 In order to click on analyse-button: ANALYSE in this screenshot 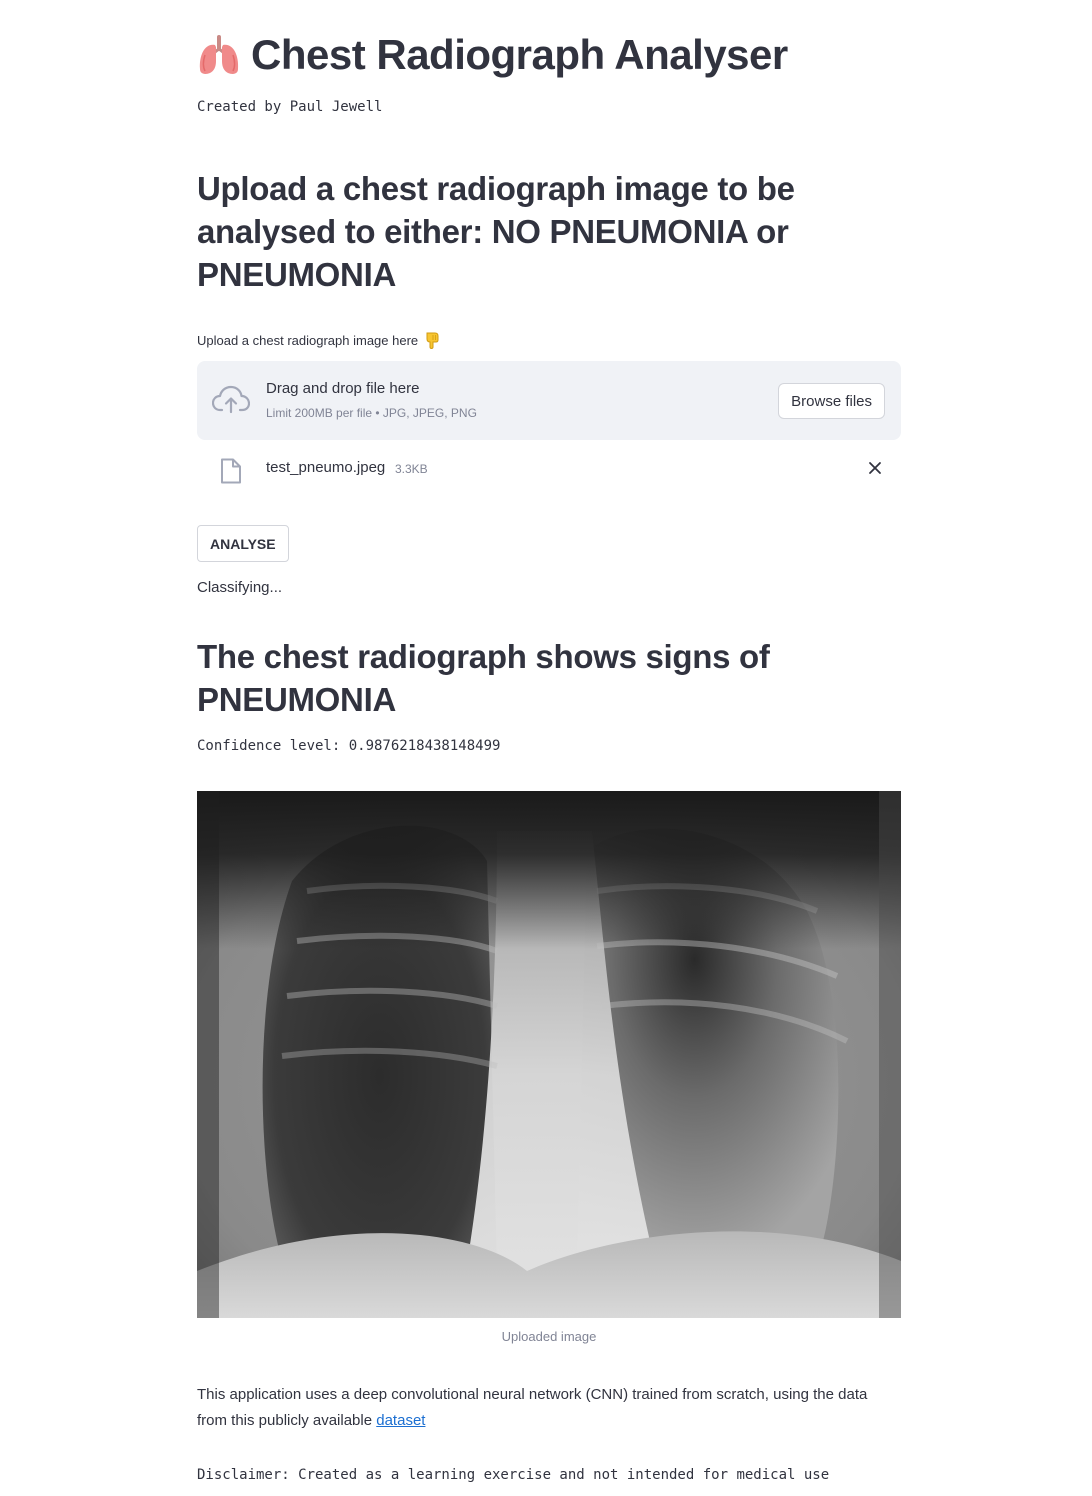, I will do `click(243, 543)`.